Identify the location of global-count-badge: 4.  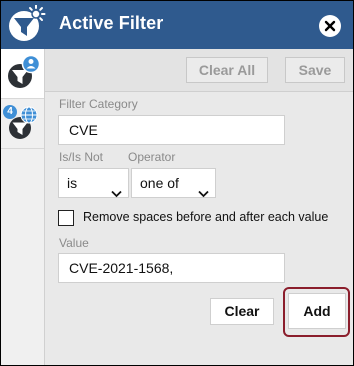
(10, 112).